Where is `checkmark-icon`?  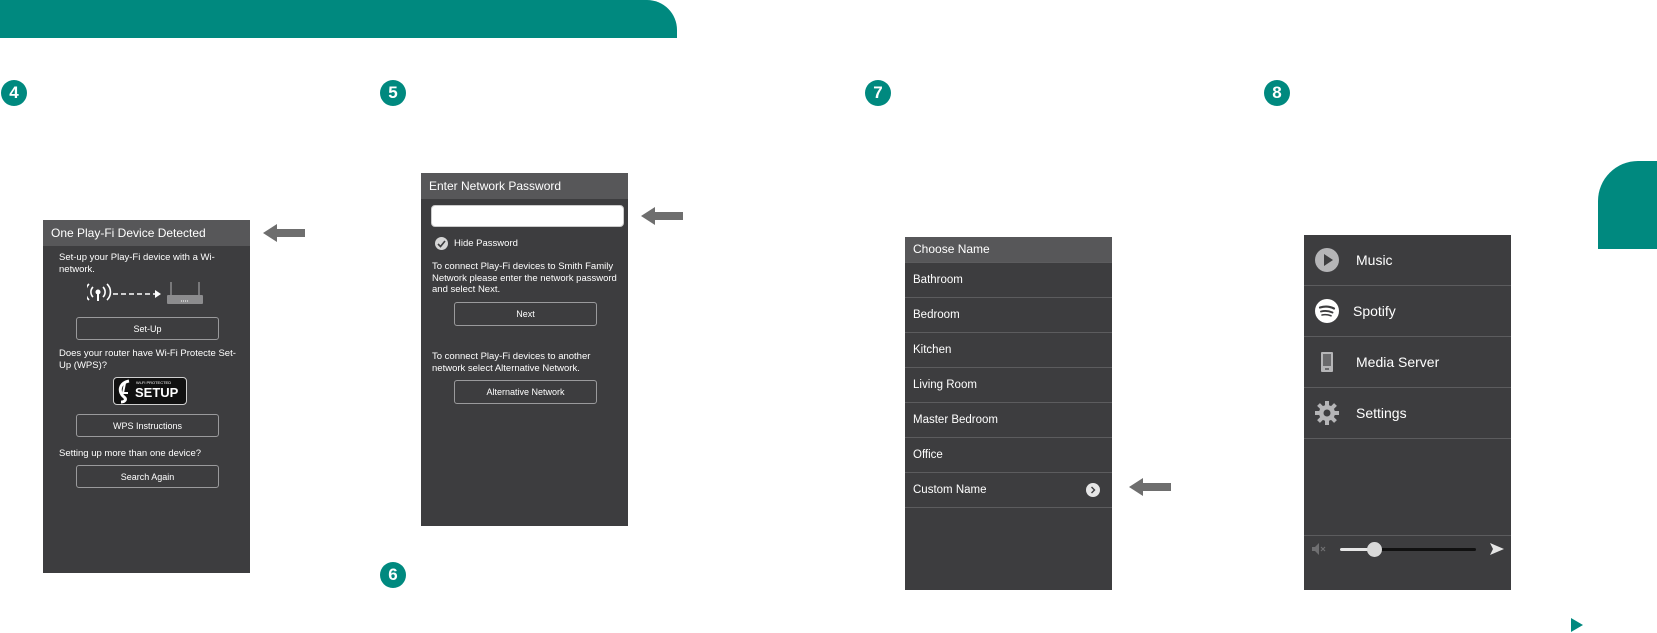 checkmark-icon is located at coordinates (441, 244).